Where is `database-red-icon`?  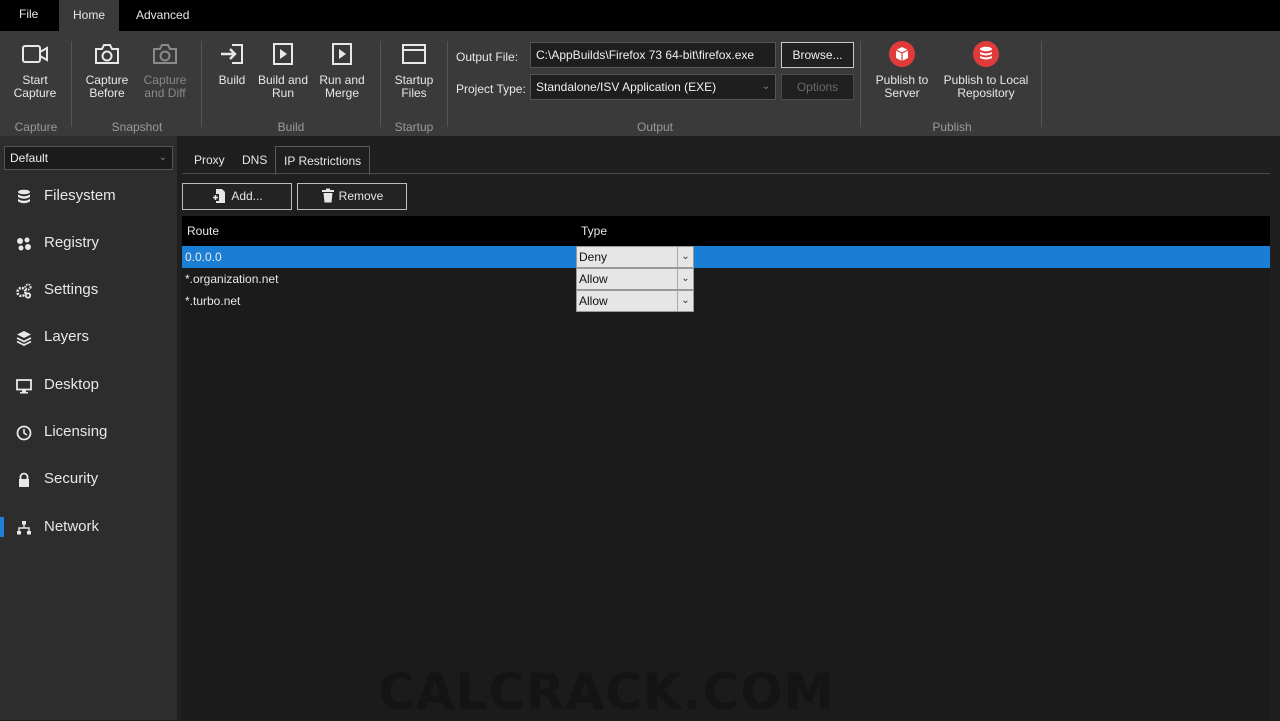 database-red-icon is located at coordinates (986, 54).